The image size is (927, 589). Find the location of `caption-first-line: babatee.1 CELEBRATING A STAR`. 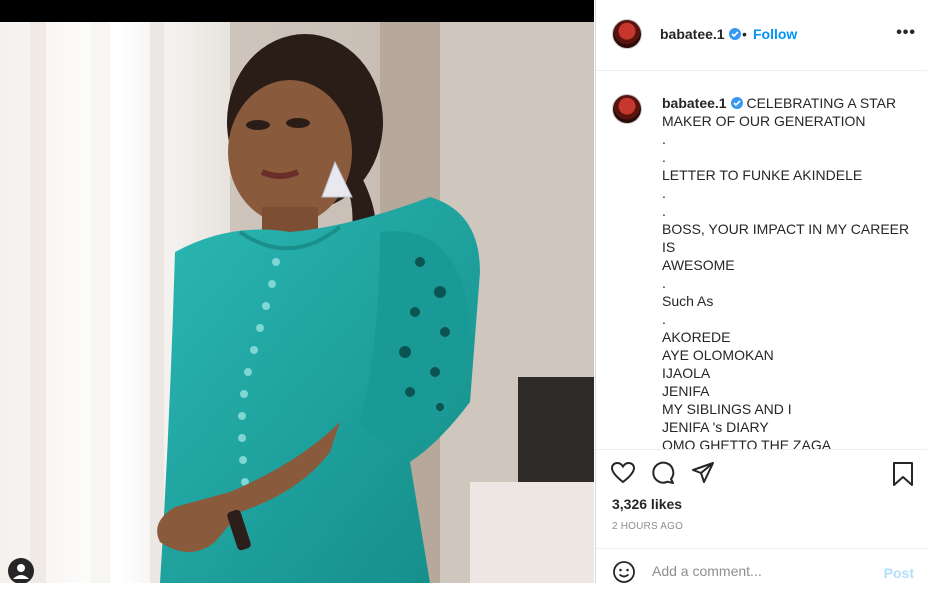

caption-first-line: babatee.1 CELEBRATING A STAR is located at coordinates (788, 103).